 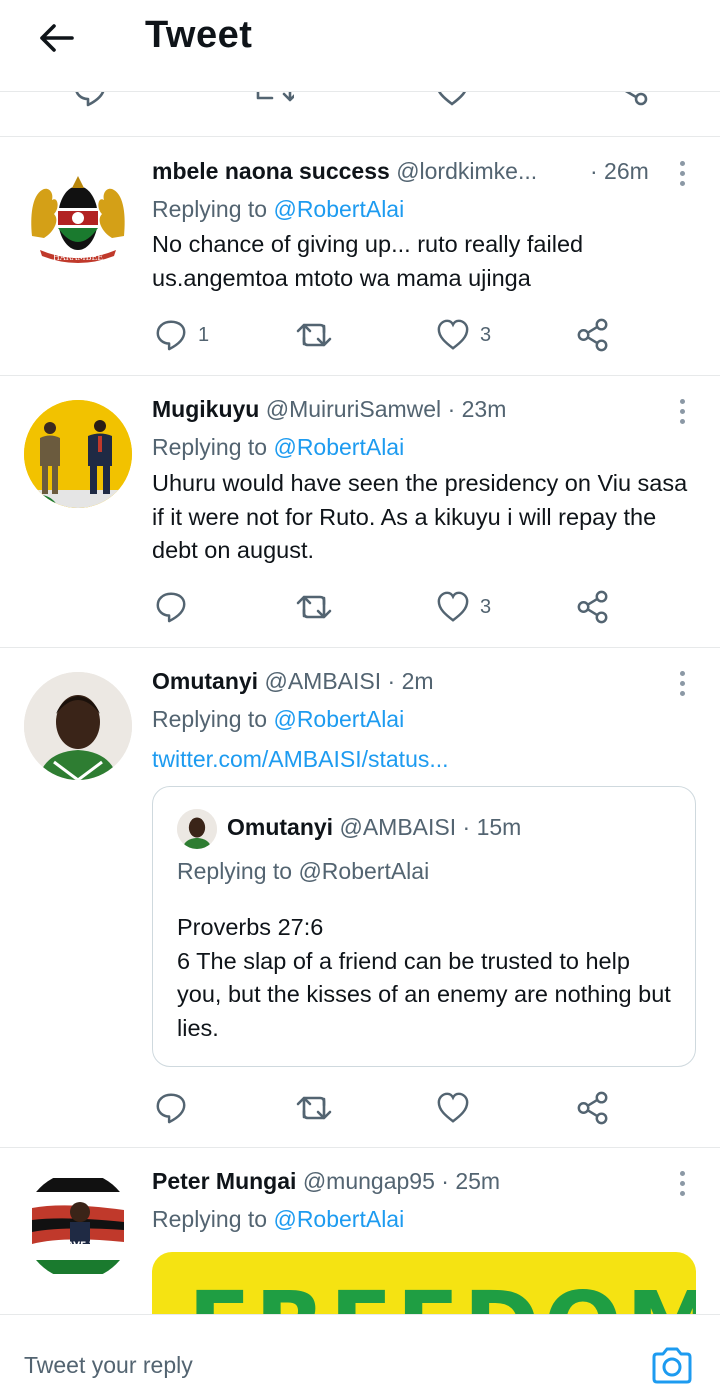 I want to click on timestamp: · 26m, so click(x=619, y=171).